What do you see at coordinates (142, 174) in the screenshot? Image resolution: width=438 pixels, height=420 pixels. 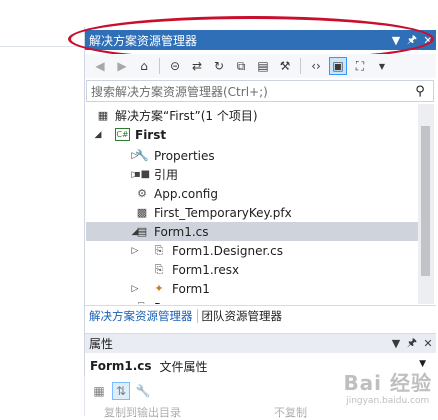 I see `references-icon: ▪■` at bounding box center [142, 174].